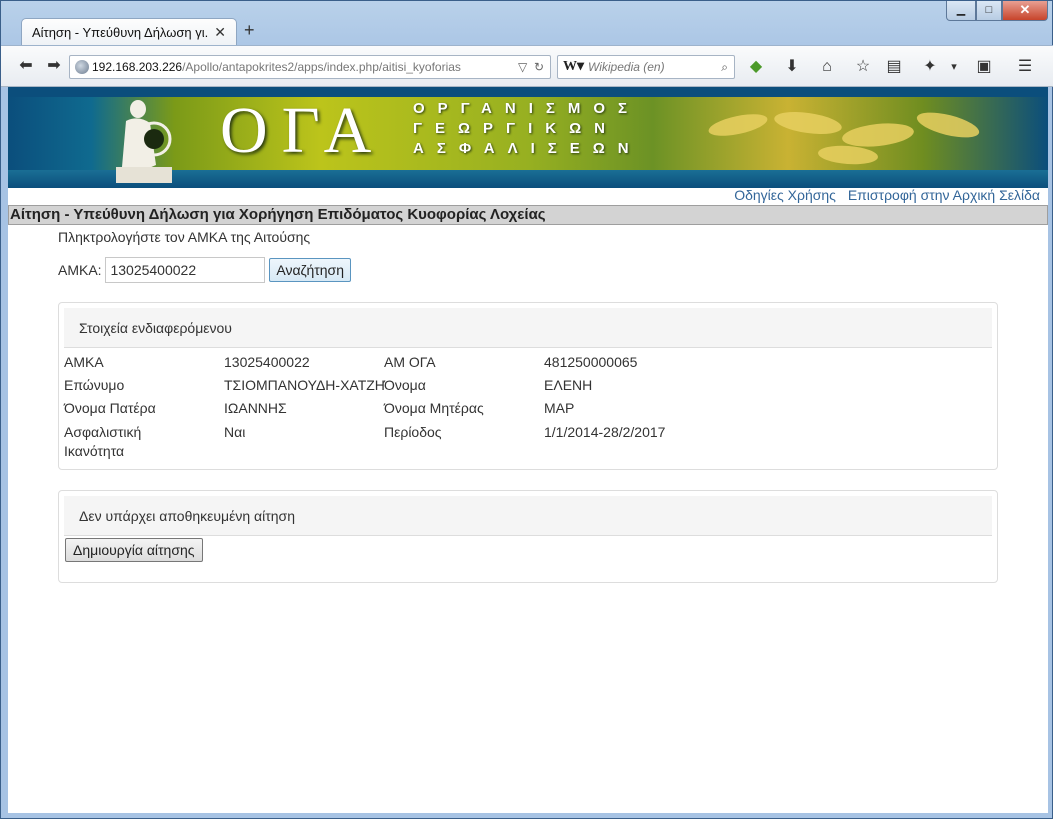 Image resolution: width=1053 pixels, height=819 pixels. Describe the element at coordinates (944, 195) in the screenshot. I see `home-link: Επιστροφή στην Αρχική Σελίδα` at that location.